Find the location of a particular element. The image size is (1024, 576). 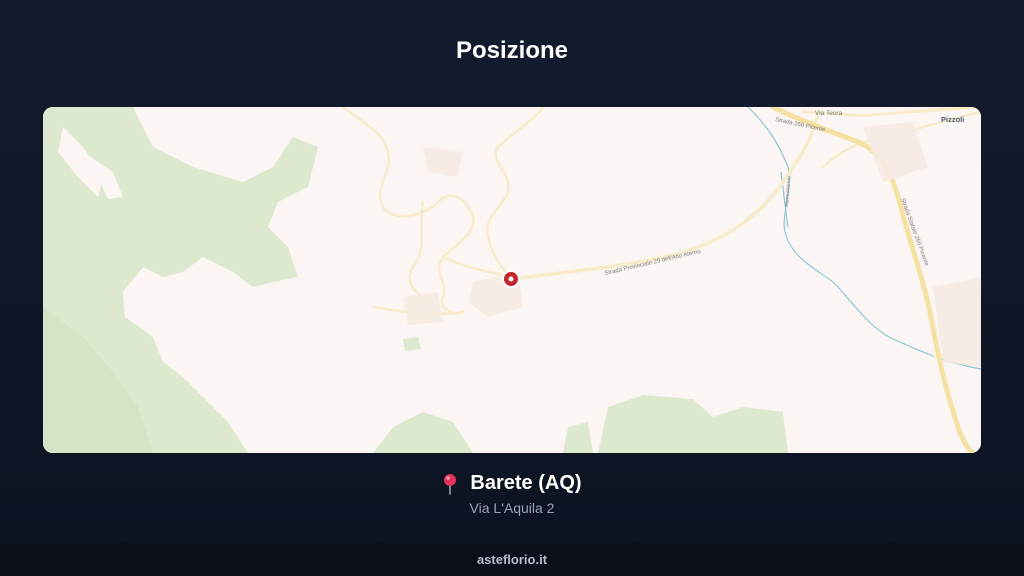

map-marker-icon is located at coordinates (511, 279).